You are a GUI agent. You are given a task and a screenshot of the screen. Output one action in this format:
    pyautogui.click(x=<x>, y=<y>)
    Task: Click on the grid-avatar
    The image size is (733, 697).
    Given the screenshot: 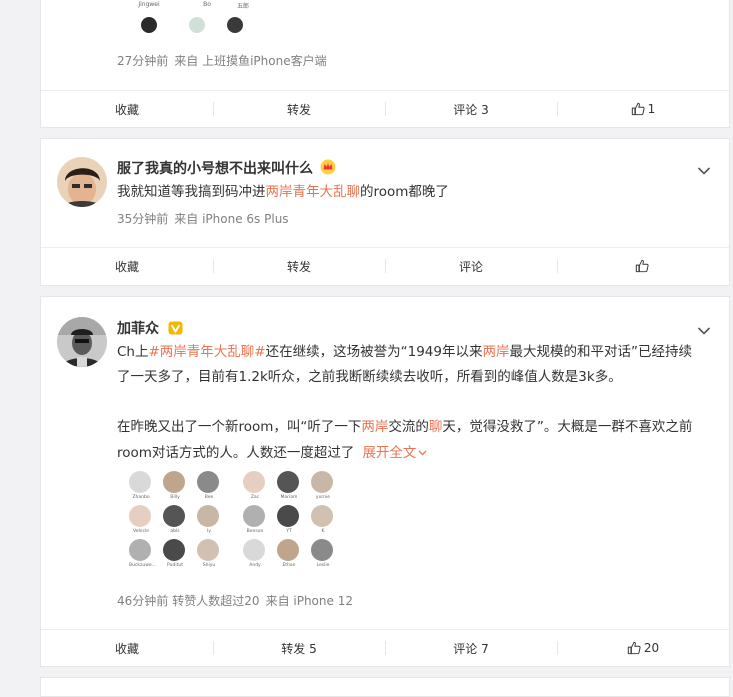 What is the action you would take?
    pyautogui.click(x=235, y=25)
    